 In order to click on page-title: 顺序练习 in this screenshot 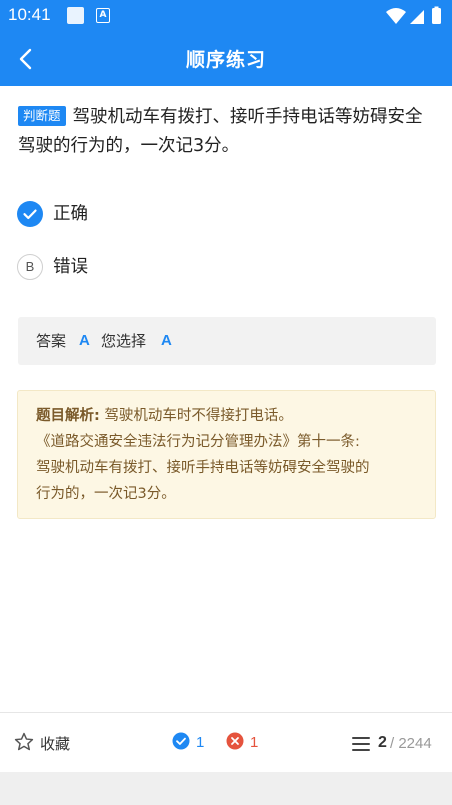, I will do `click(225, 60)`.